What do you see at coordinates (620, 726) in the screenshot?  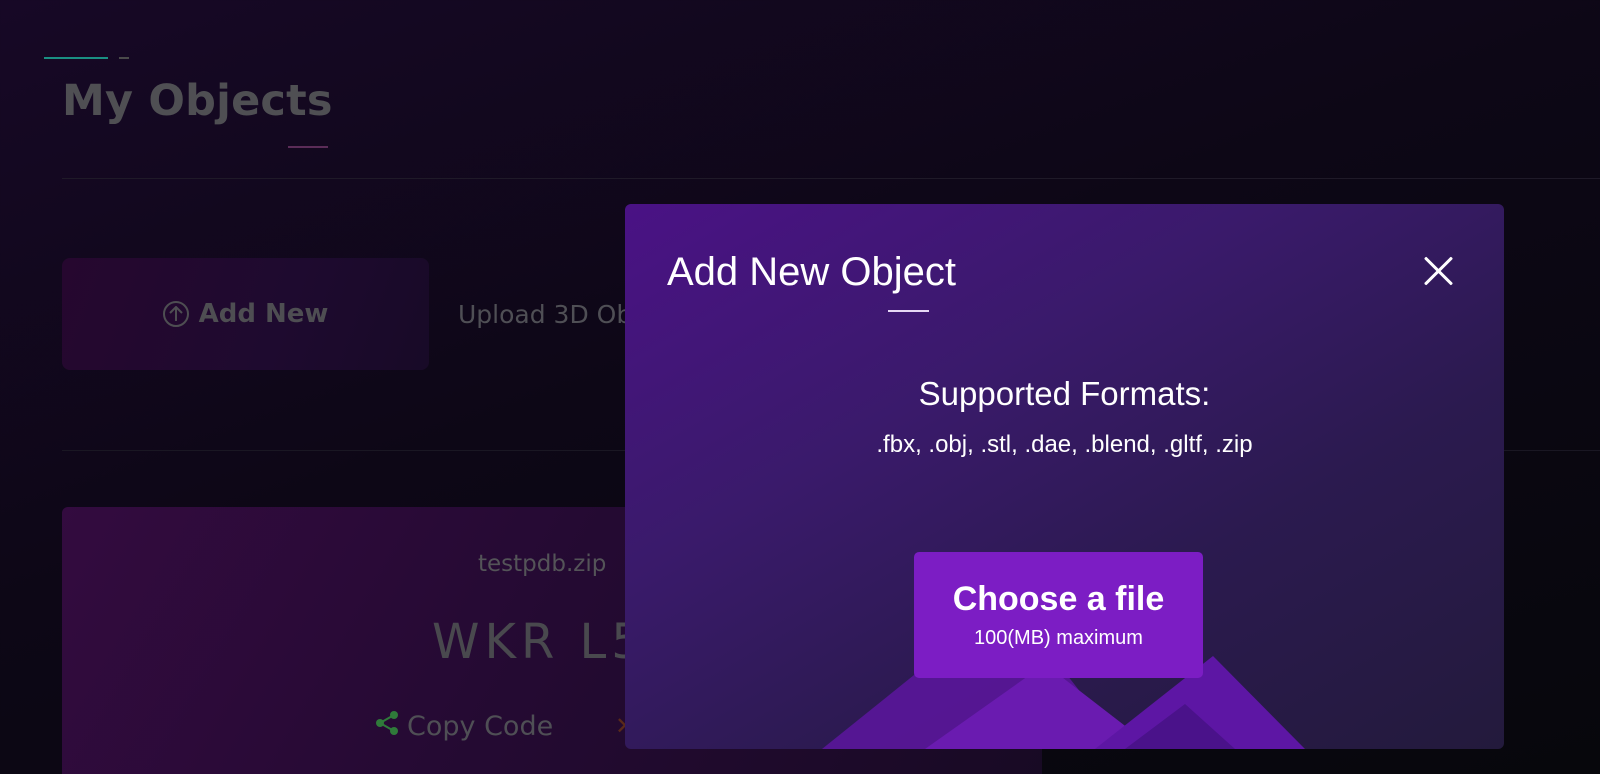 I see `delete-icon: ✕` at bounding box center [620, 726].